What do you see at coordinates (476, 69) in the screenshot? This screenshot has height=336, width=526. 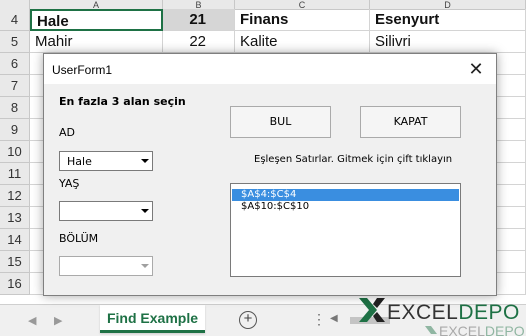 I see `close-icon: ✕` at bounding box center [476, 69].